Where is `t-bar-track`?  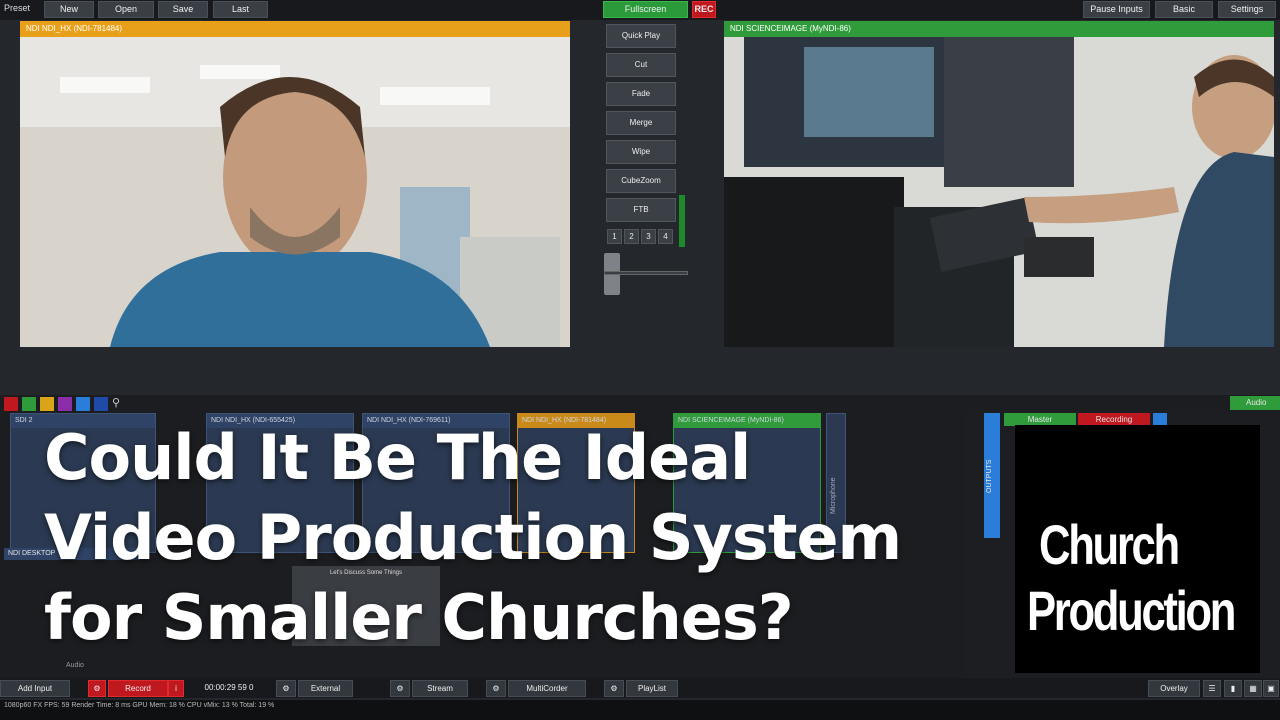 t-bar-track is located at coordinates (646, 273).